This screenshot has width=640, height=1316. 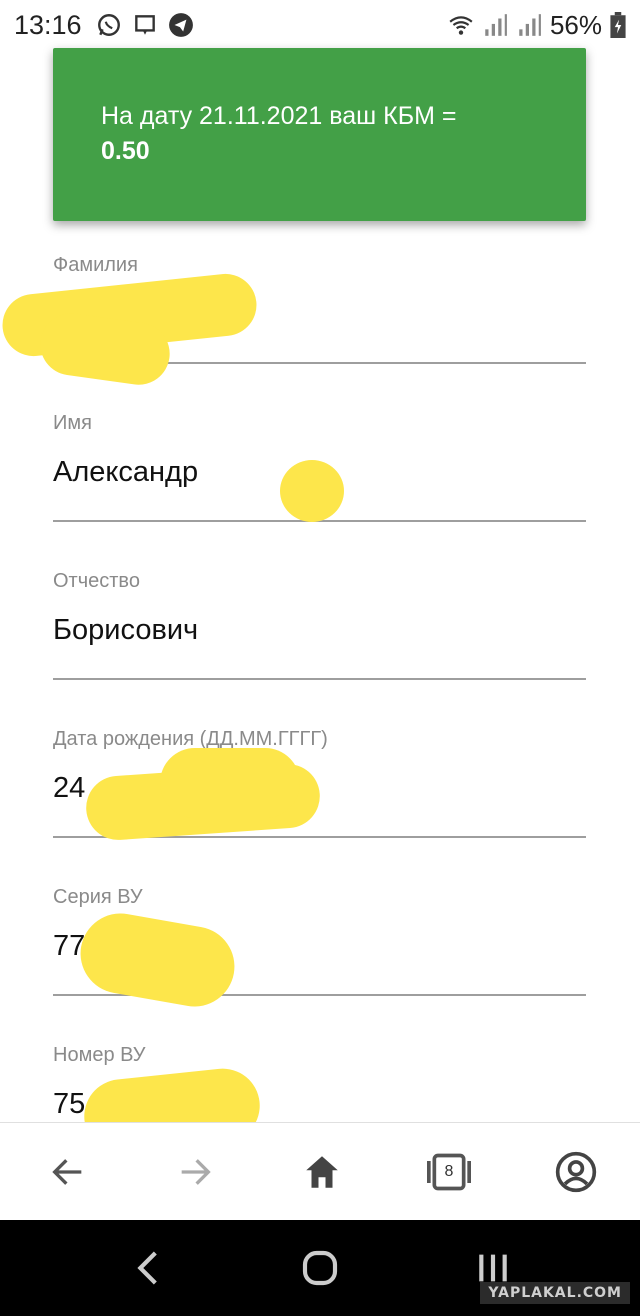 I want to click on profile-button, so click(x=576, y=1172).